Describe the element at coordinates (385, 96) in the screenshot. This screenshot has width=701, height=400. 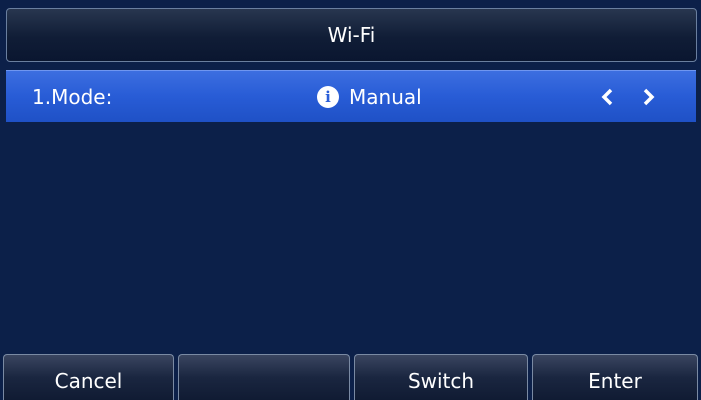
I see `mode-value: Manual` at that location.